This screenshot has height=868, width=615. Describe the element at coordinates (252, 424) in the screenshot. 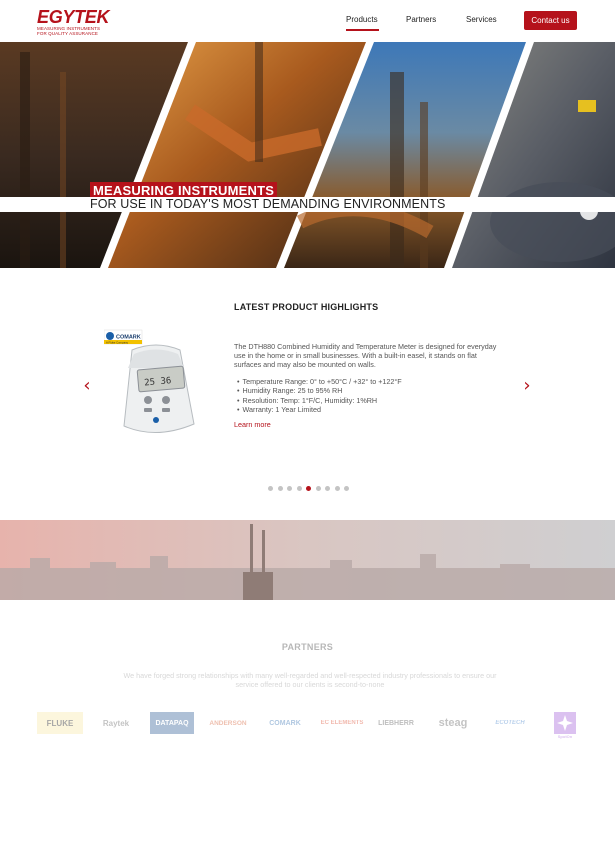

I see `learn-more-link: Learn more` at that location.